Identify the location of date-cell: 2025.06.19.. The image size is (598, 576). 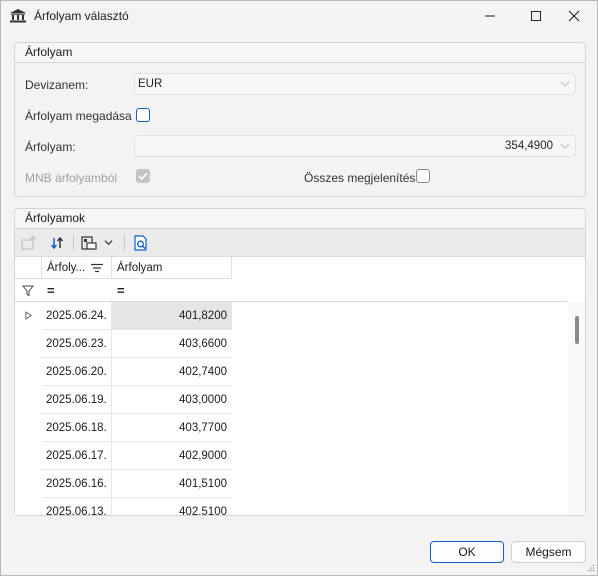
(77, 400).